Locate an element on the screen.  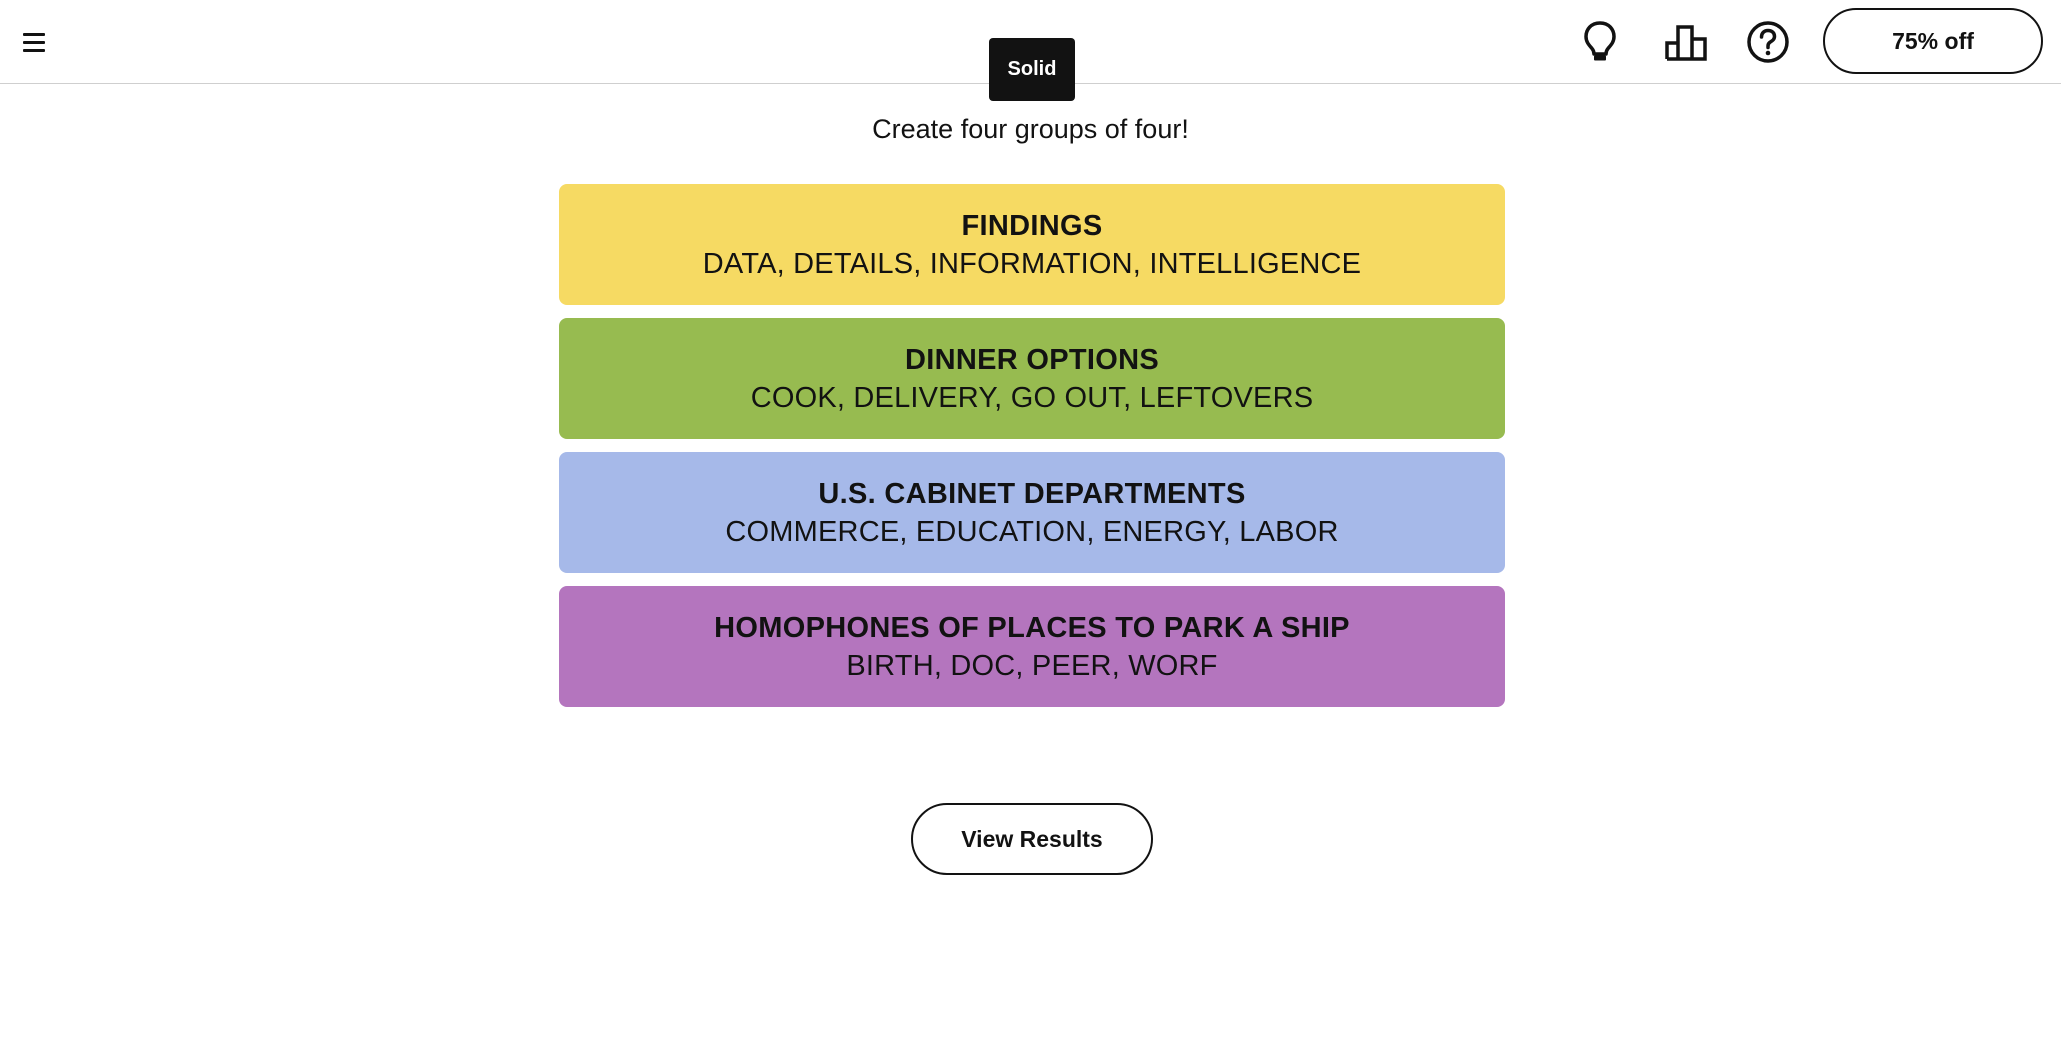
group-title: FINDINGS is located at coordinates (1032, 225).